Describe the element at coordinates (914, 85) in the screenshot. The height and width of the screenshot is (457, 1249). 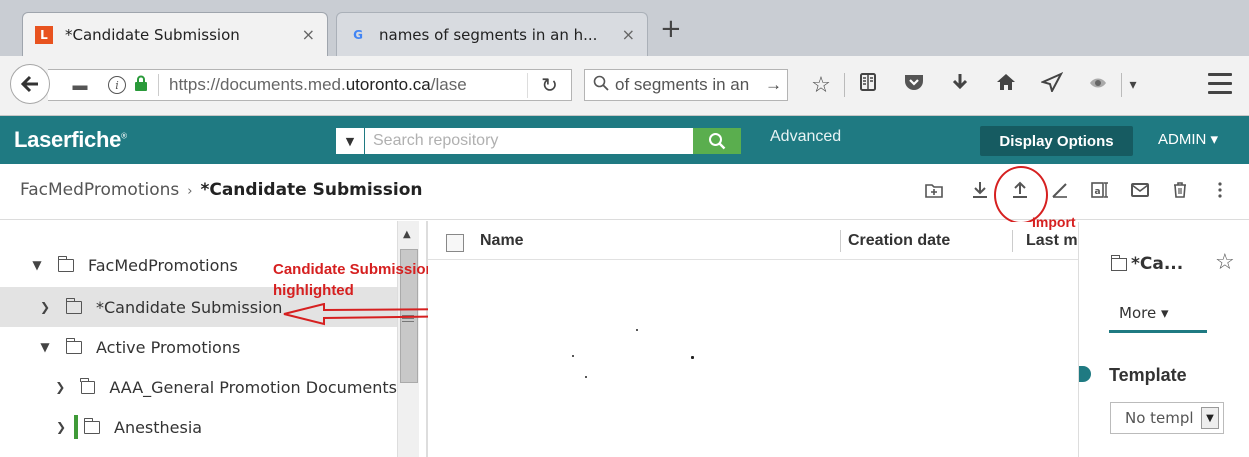
I see `pocket-icon` at that location.